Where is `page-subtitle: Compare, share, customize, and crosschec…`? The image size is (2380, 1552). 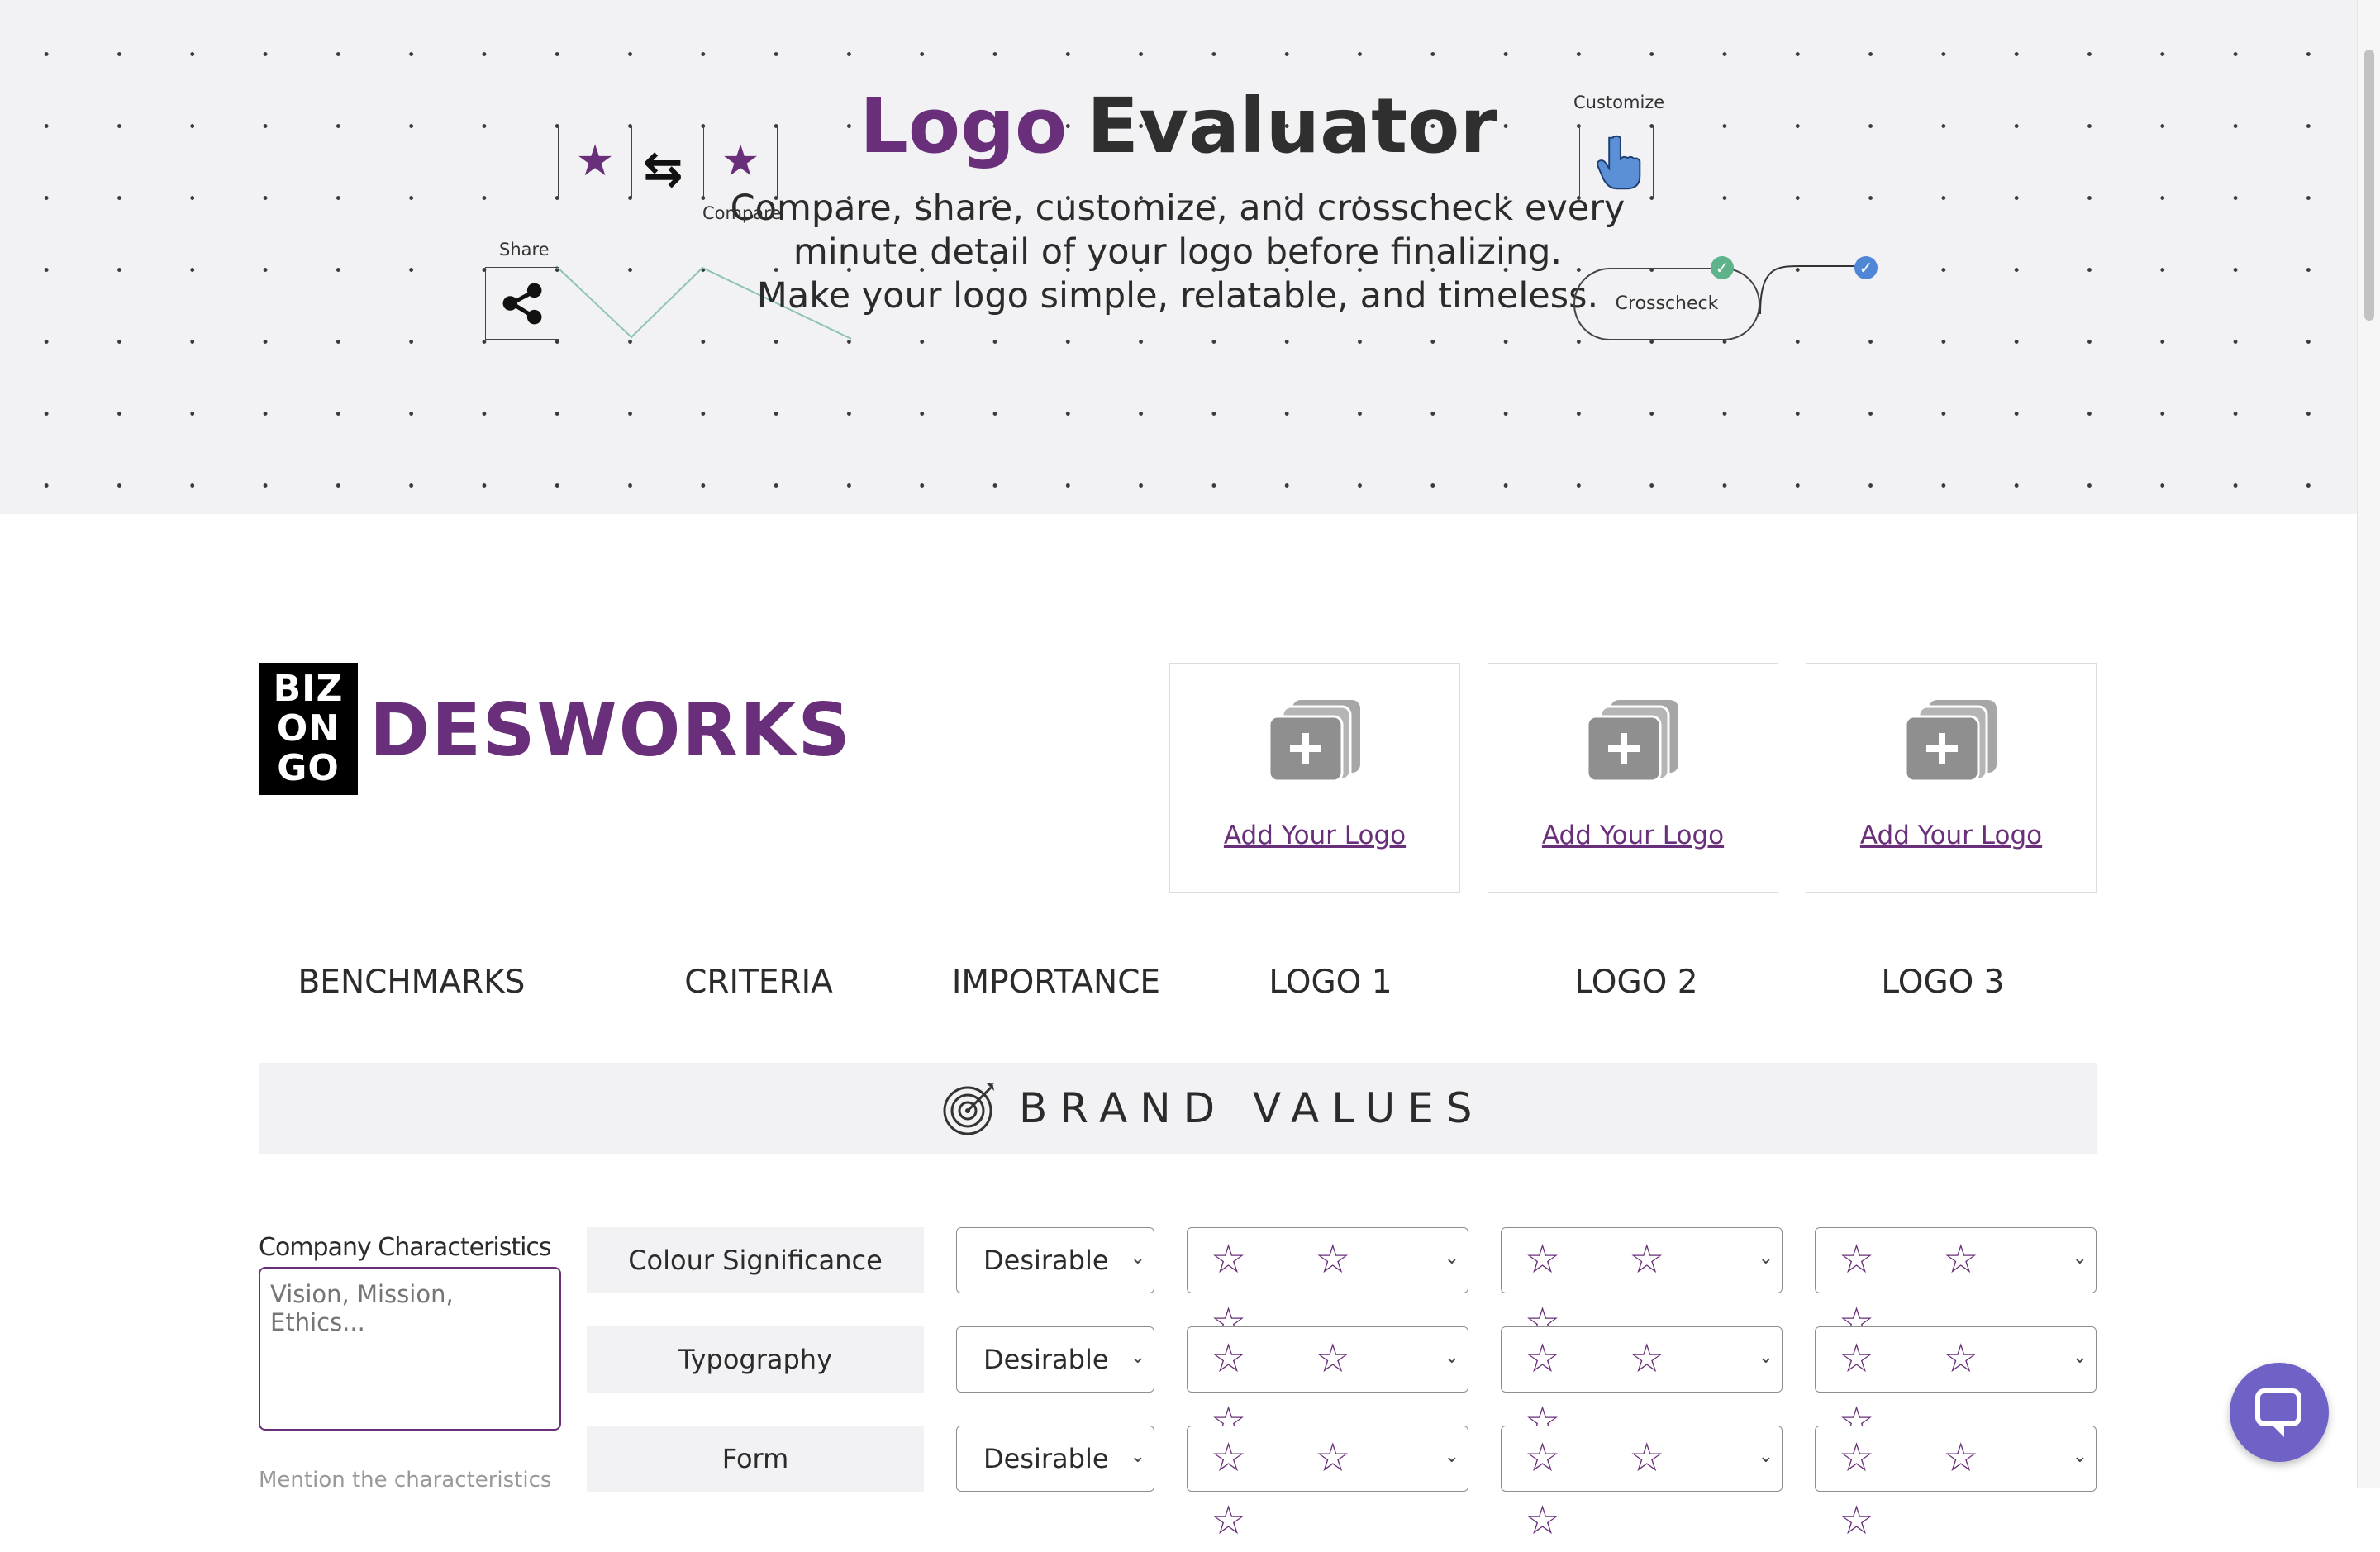
page-subtitle: Compare, share, customize, and crosschec… is located at coordinates (1177, 253).